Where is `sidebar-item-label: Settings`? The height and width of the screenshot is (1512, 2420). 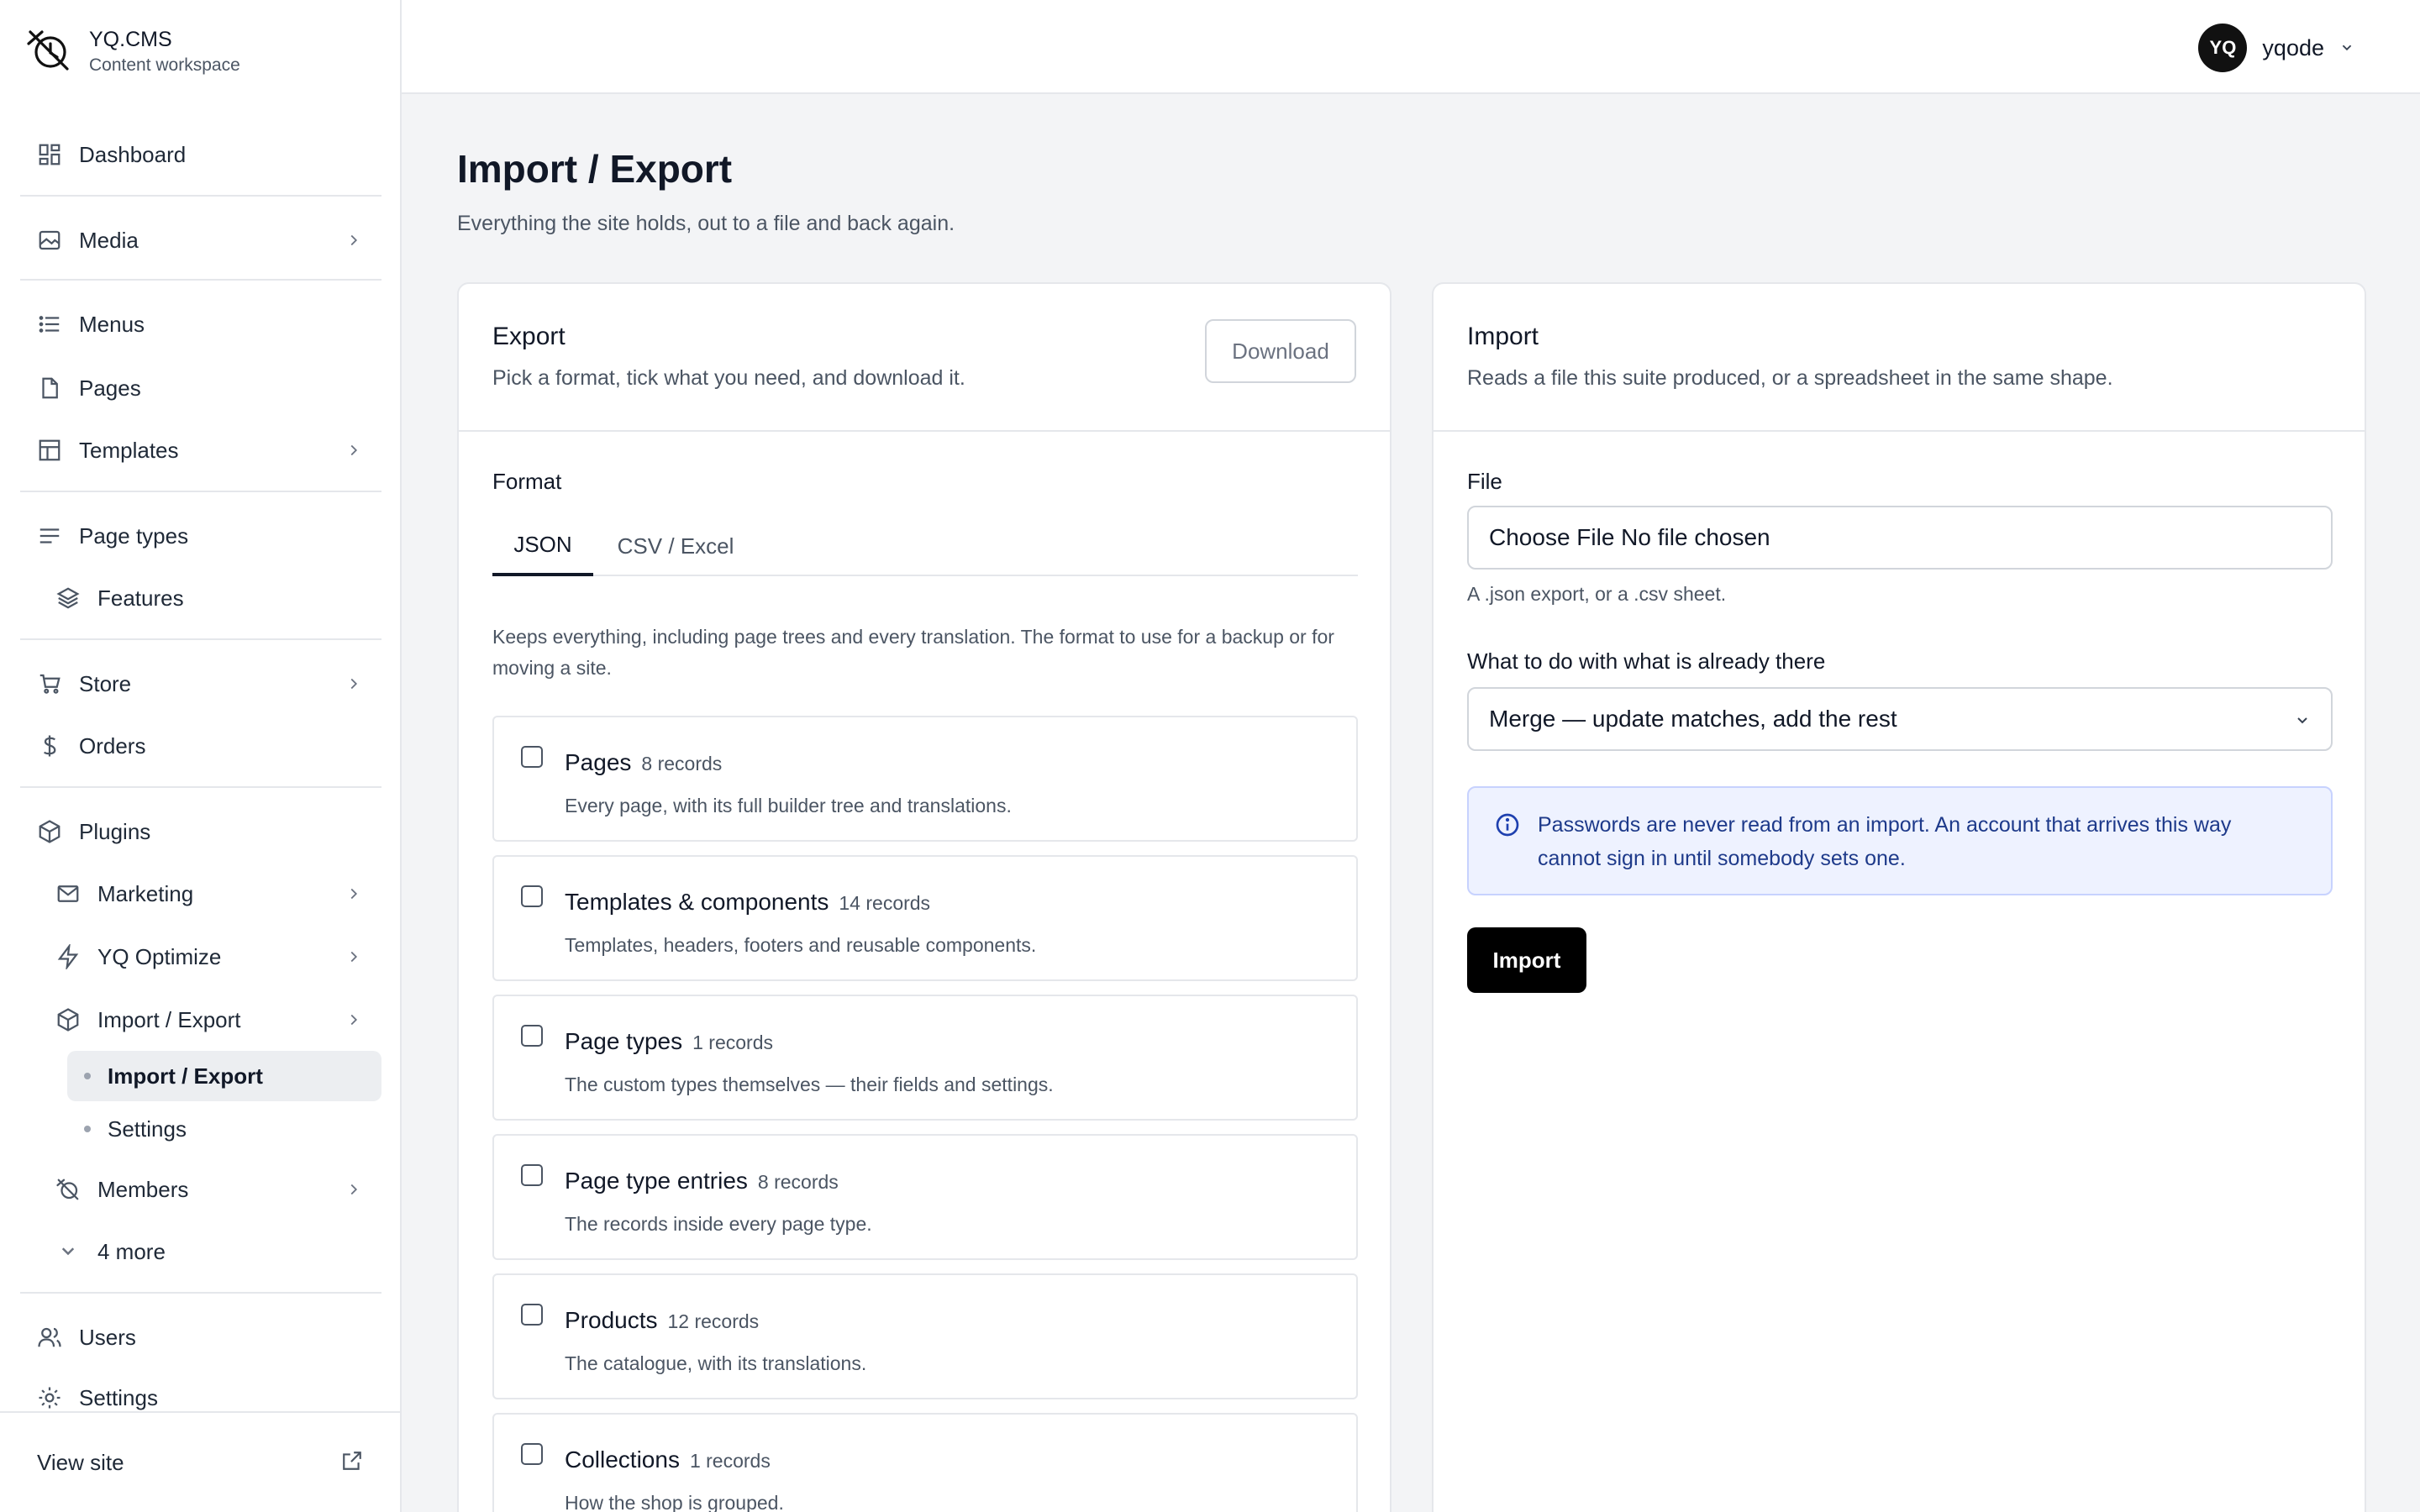 sidebar-item-label: Settings is located at coordinates (147, 1129).